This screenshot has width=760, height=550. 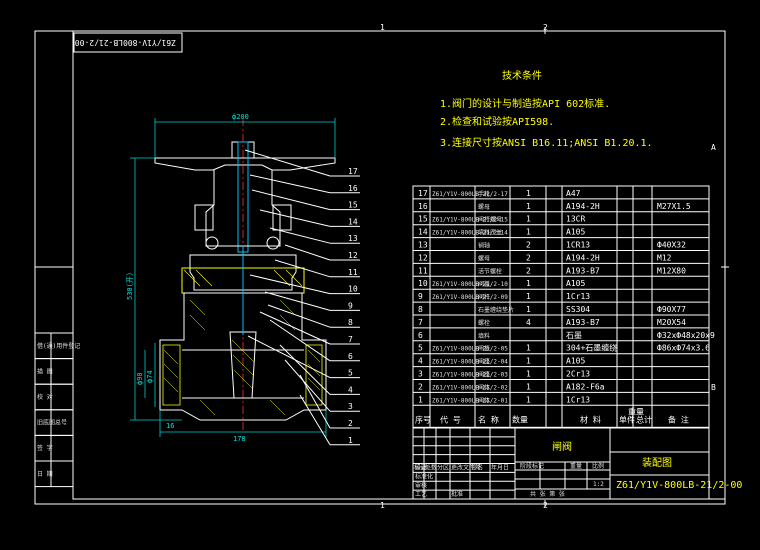 What do you see at coordinates (420, 335) in the screenshot?
I see `bom-cell: 6` at bounding box center [420, 335].